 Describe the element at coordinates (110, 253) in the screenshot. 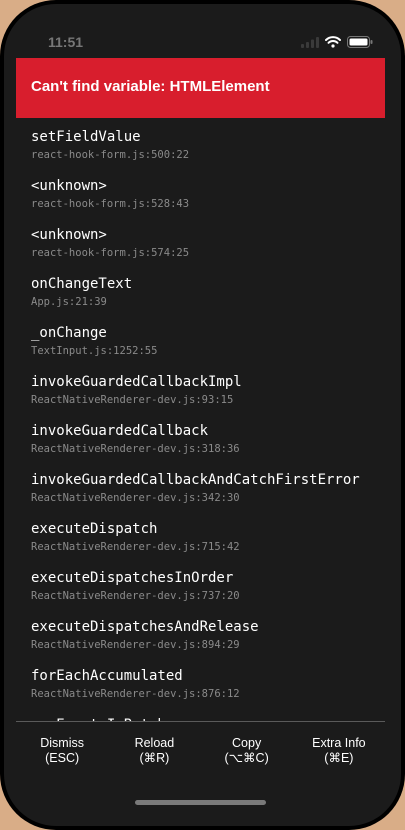

I see `frame-location: react-hook-form.js:574:25` at that location.